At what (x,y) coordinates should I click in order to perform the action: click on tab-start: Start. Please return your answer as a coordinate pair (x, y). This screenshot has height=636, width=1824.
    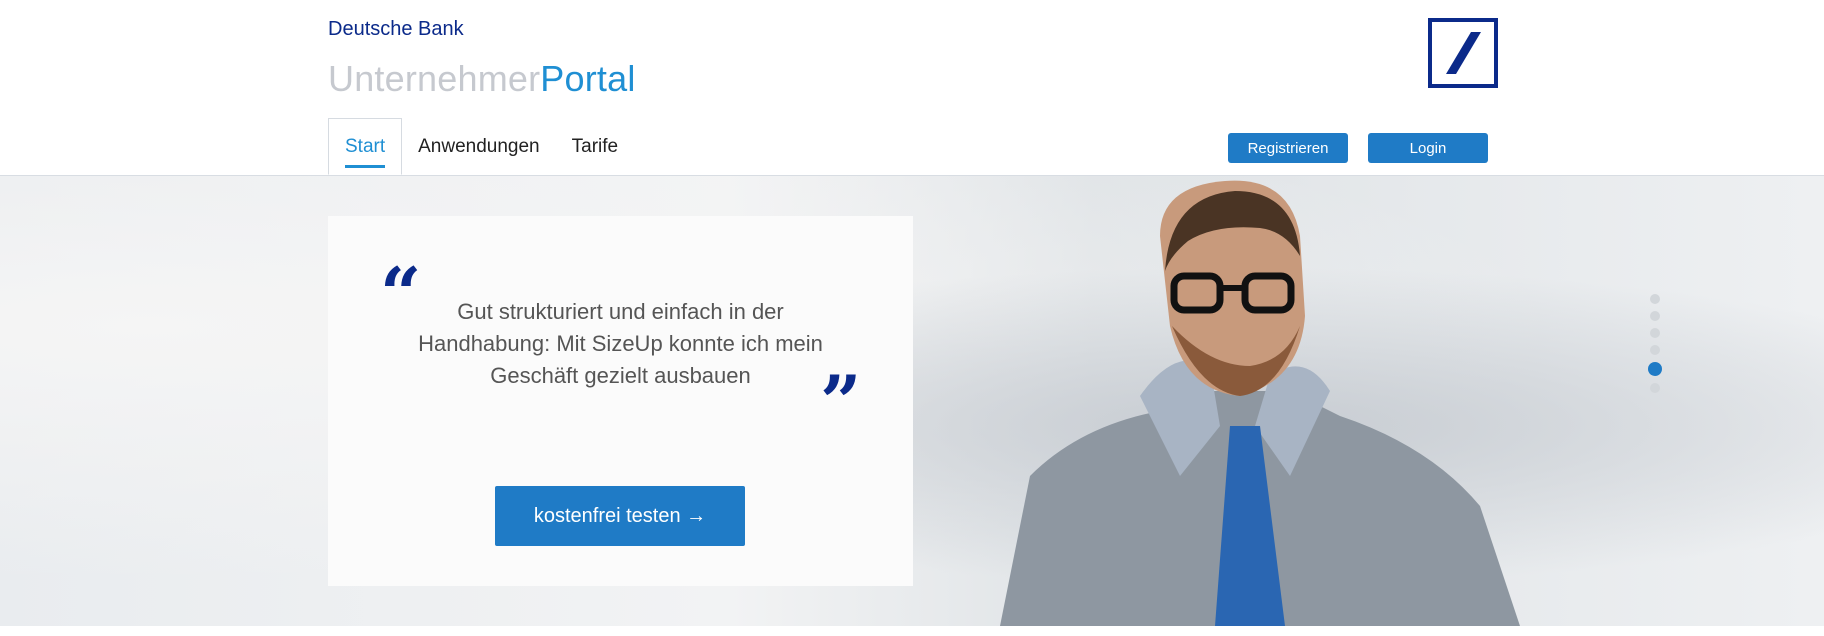
    Looking at the image, I should click on (365, 146).